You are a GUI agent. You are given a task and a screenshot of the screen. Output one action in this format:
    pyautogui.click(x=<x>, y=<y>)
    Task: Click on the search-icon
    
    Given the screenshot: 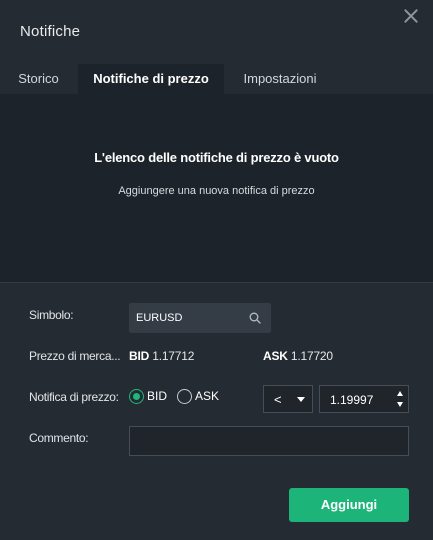 What is the action you would take?
    pyautogui.click(x=255, y=318)
    